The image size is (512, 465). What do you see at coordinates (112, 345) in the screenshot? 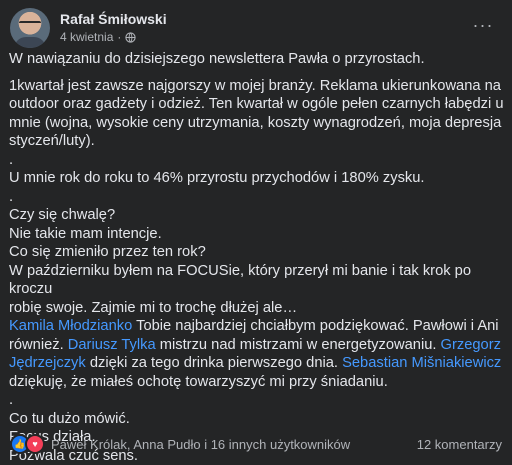
I see `mention-dariusz: Dariusz Tylka` at bounding box center [112, 345].